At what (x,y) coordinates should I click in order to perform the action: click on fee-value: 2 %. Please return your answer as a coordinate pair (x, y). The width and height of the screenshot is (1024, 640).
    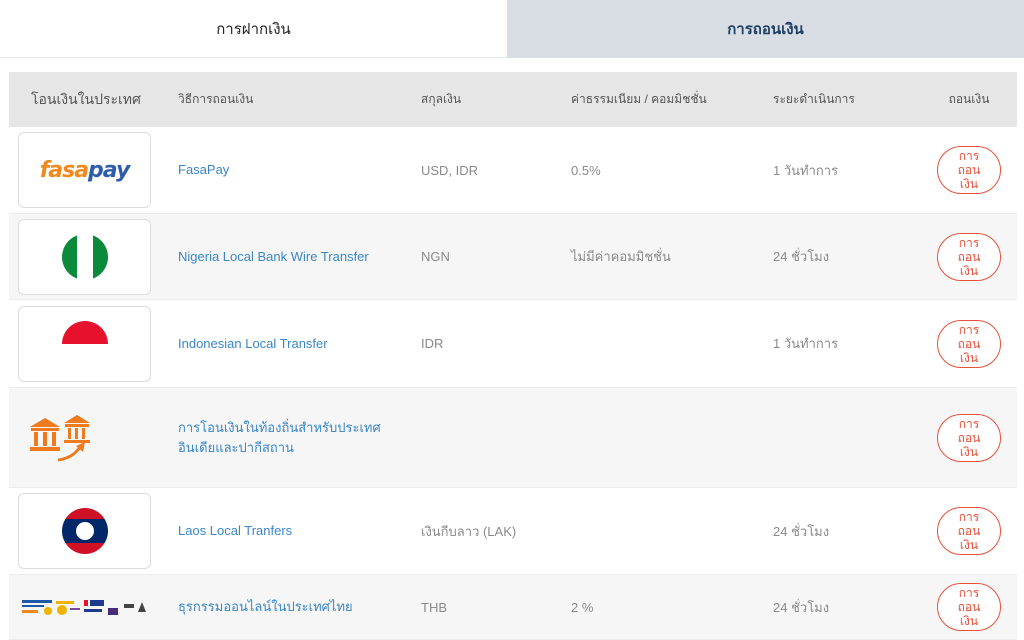
    Looking at the image, I should click on (582, 607).